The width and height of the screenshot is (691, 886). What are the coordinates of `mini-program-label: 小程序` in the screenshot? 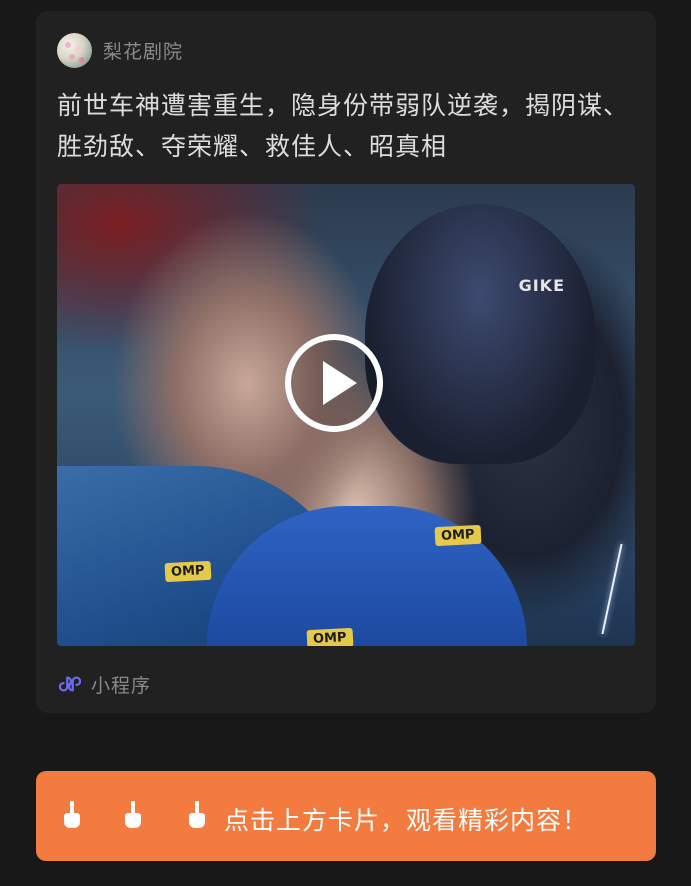 It's located at (121, 685).